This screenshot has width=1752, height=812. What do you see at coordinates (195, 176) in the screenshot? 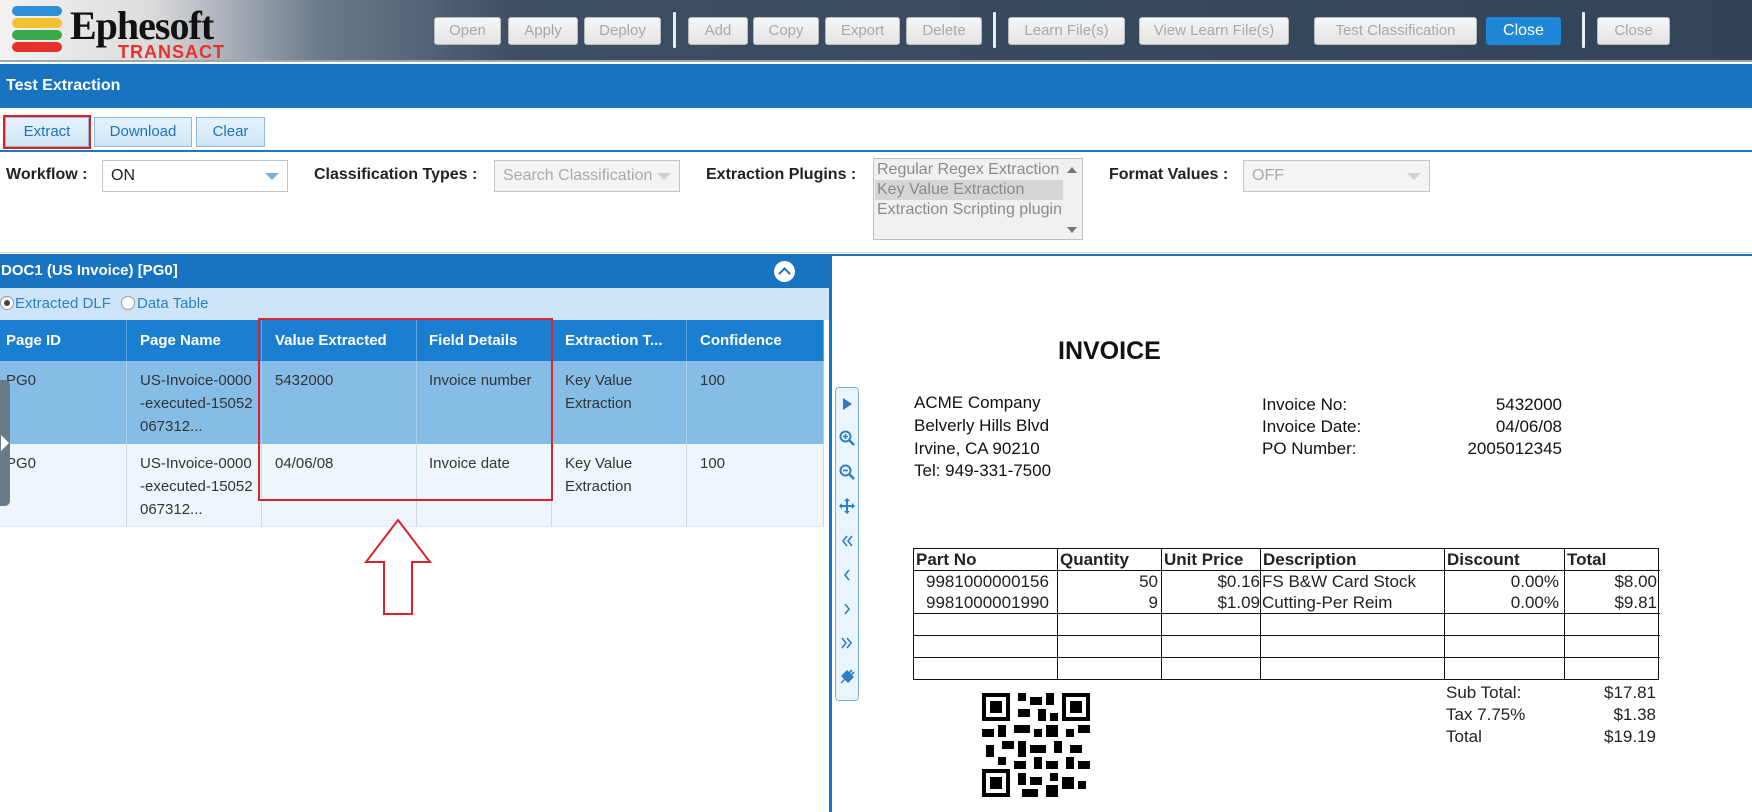
I see `workflow-select: ON` at bounding box center [195, 176].